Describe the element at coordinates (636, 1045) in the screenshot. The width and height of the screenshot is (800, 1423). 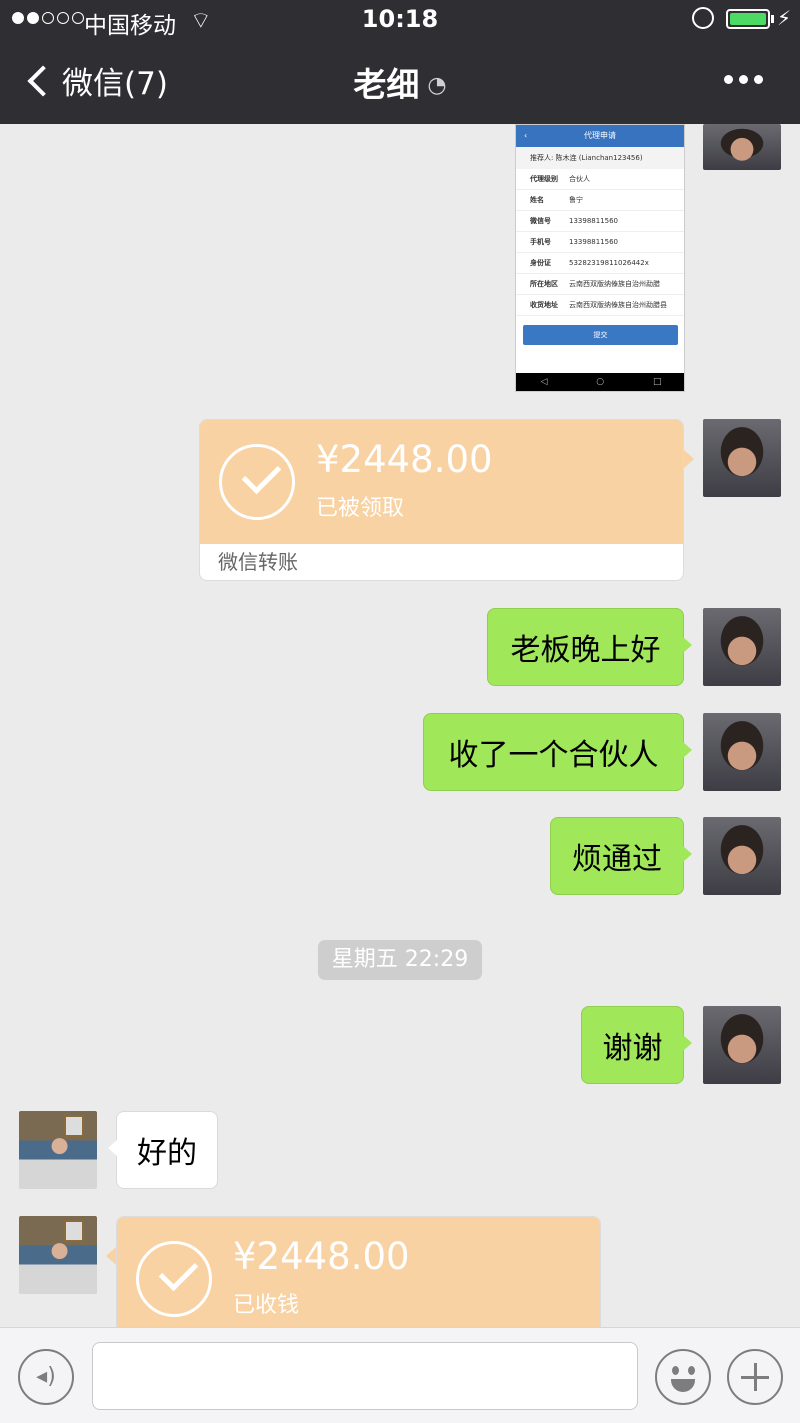
I see `message-bubble-out: 谢谢` at that location.